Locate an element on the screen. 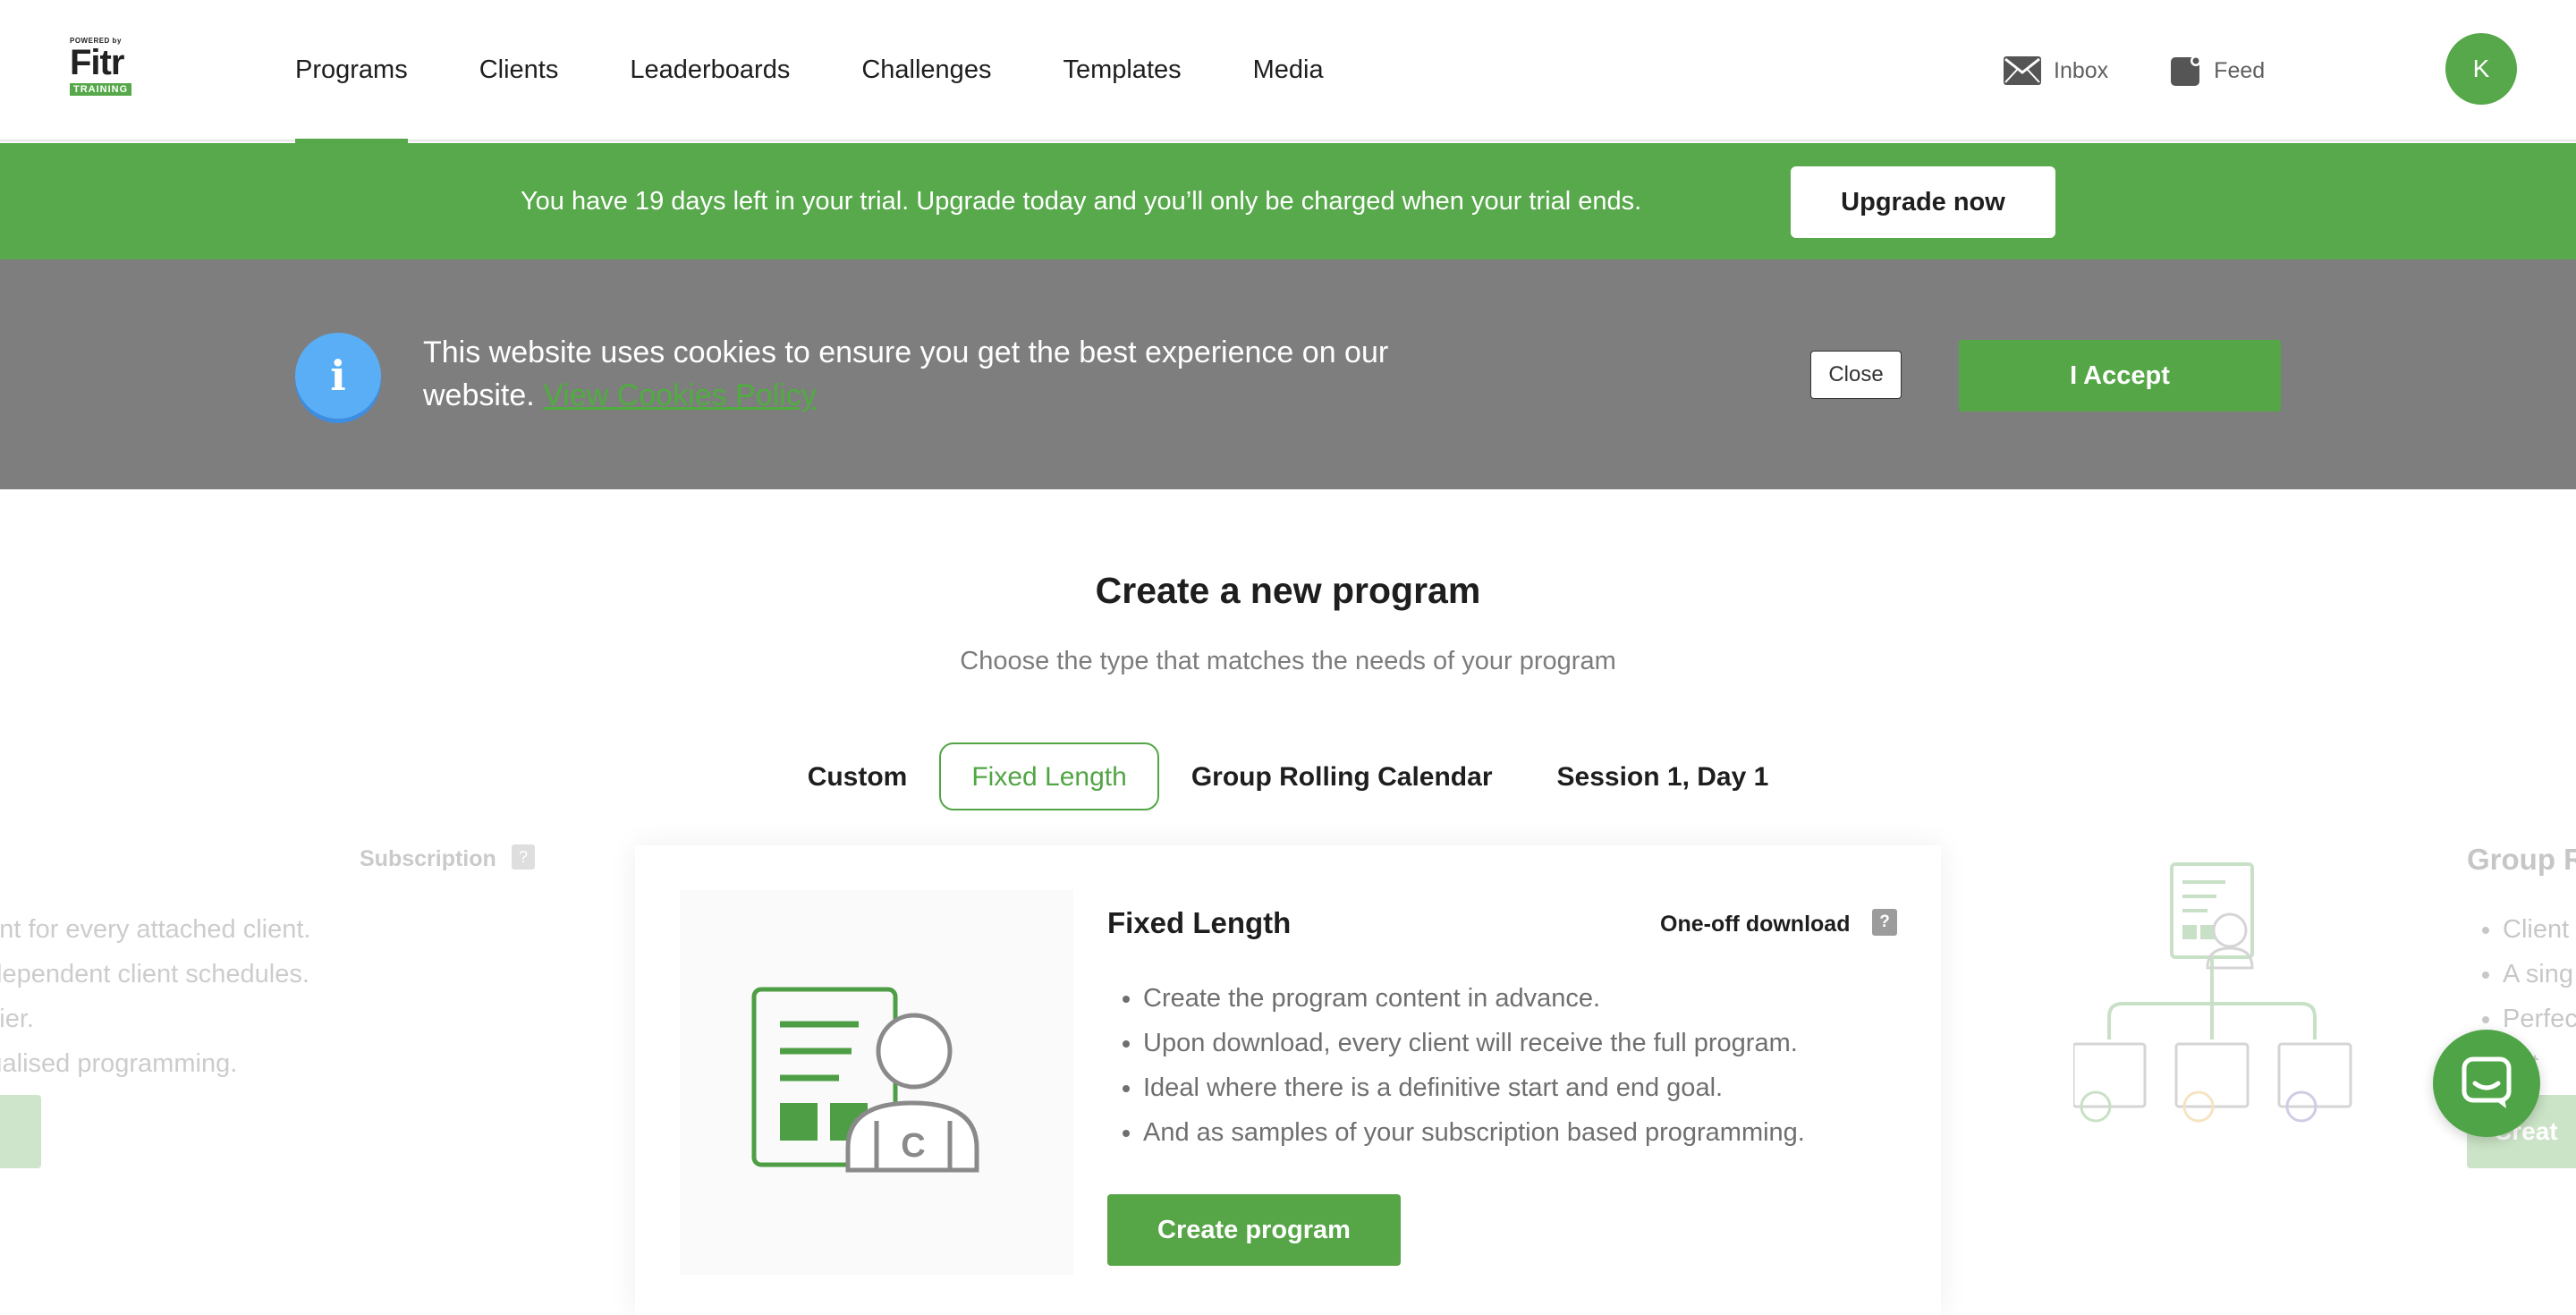 This screenshot has width=2576, height=1315. feature-line: r pricing tier. is located at coordinates (17, 1019).